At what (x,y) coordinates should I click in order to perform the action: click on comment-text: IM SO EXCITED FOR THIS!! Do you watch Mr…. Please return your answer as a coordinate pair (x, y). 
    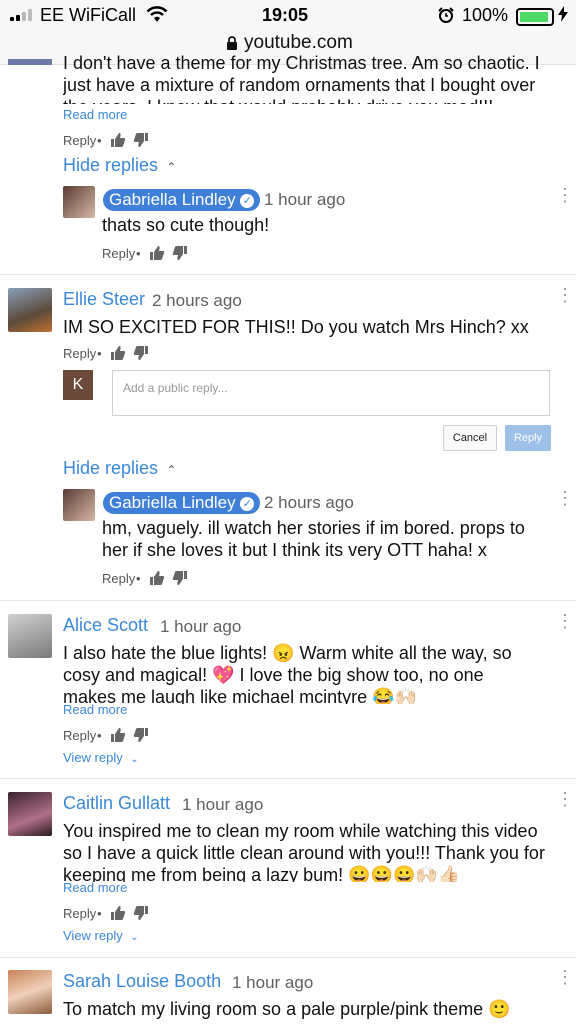
    Looking at the image, I should click on (296, 327).